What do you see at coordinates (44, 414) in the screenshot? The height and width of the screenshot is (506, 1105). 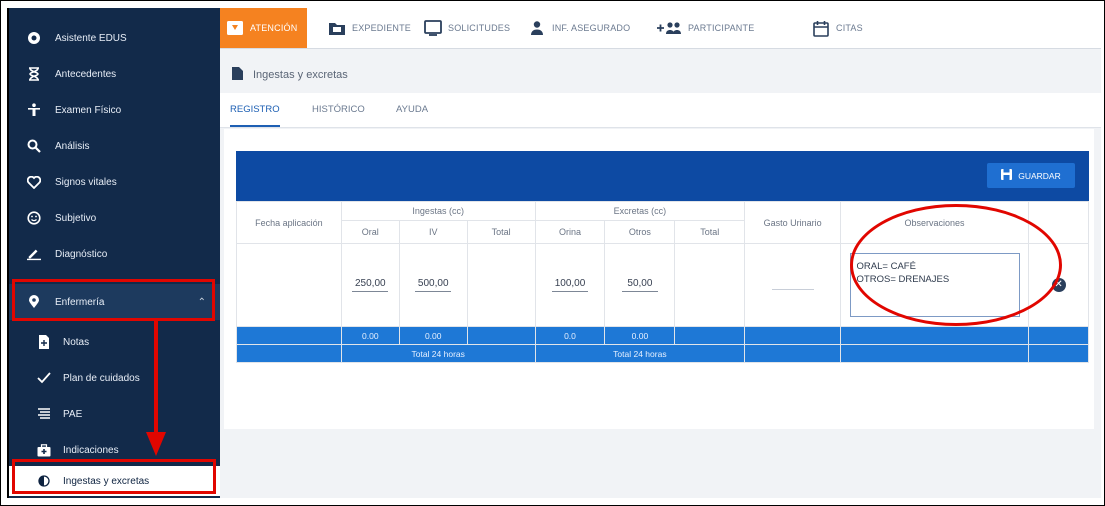 I see `list-icon` at bounding box center [44, 414].